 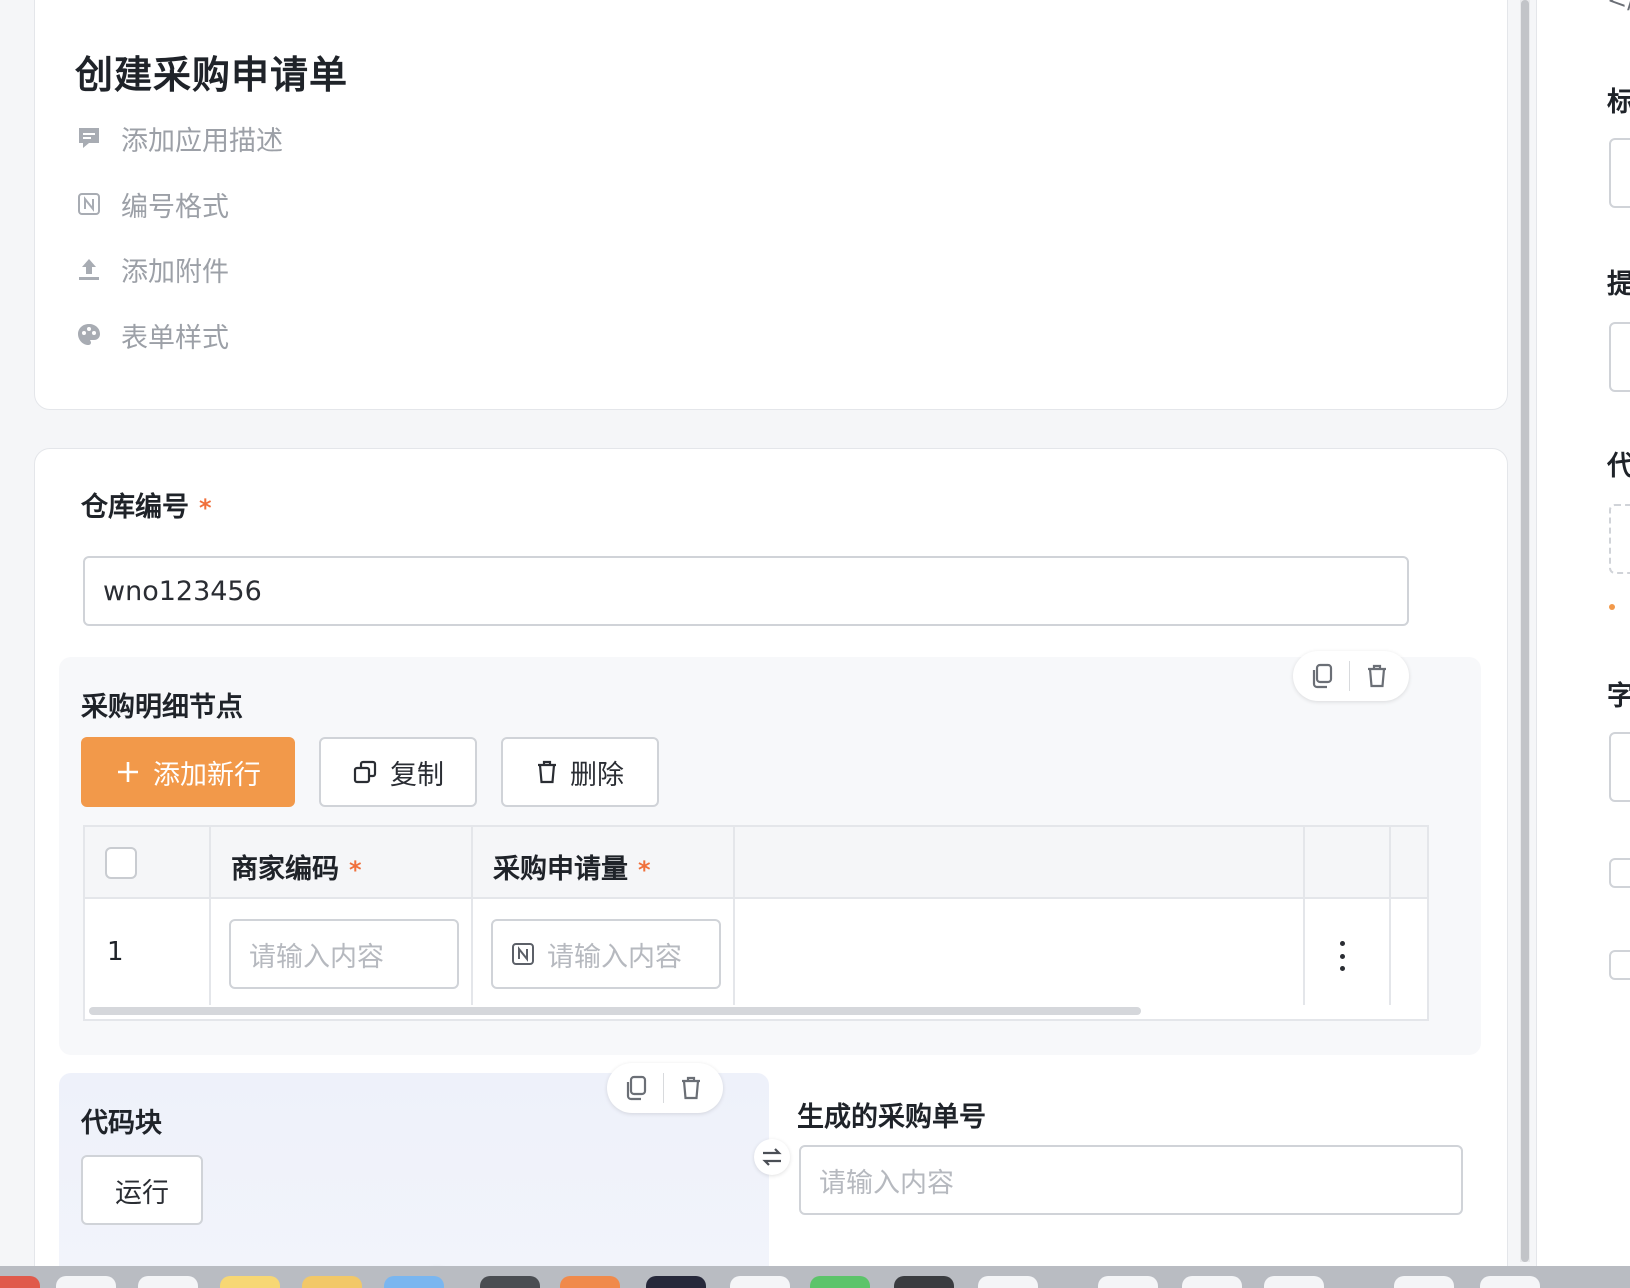 I want to click on run-button: 运行, so click(x=142, y=1190).